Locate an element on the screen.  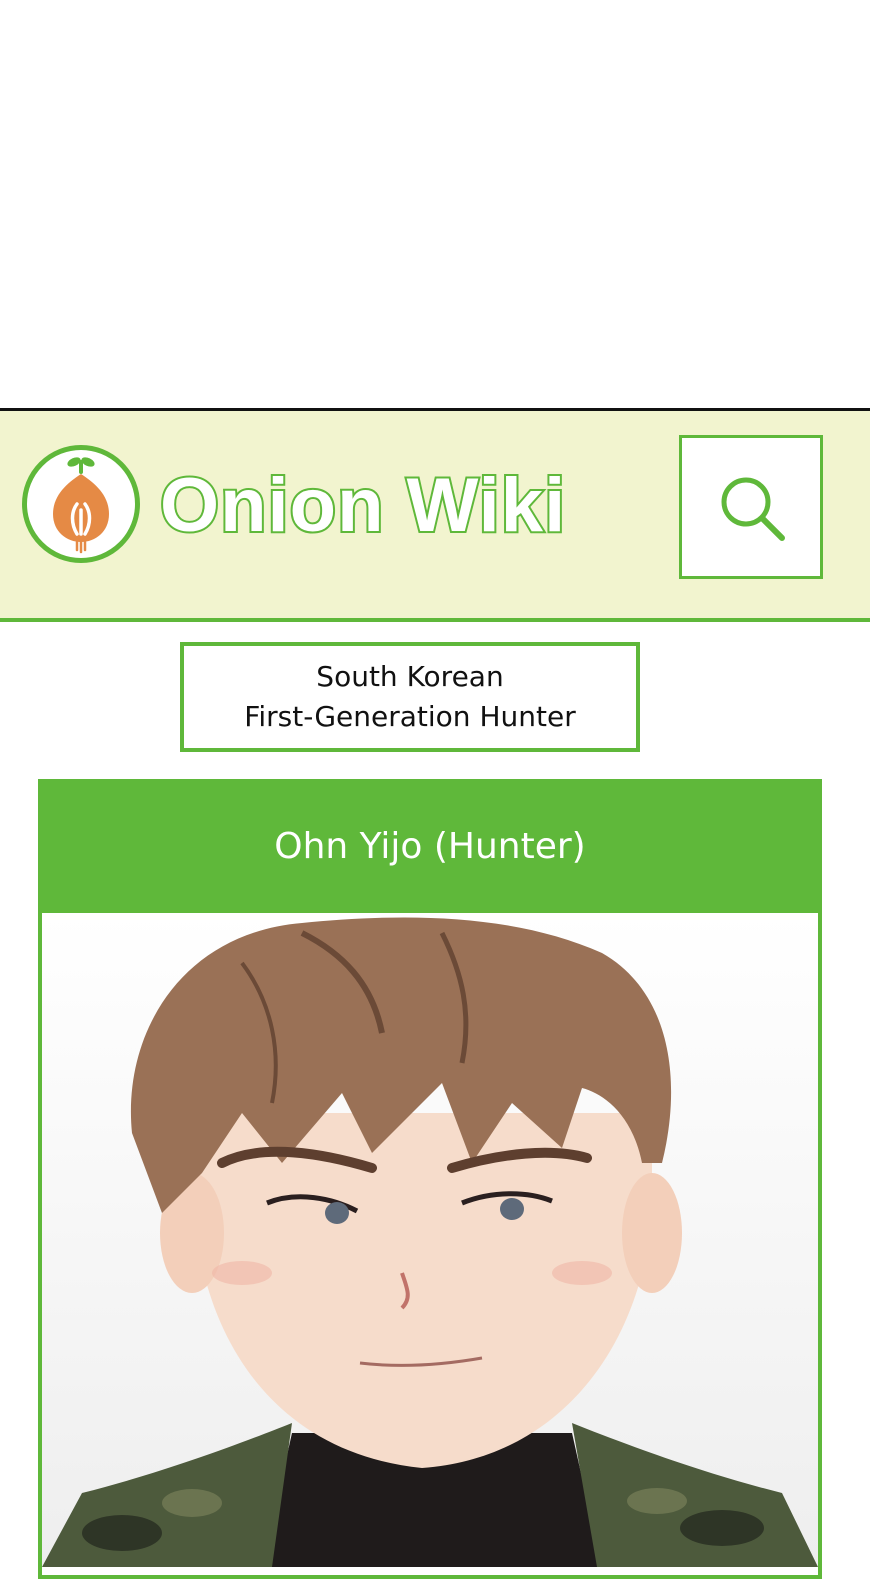
wiki-header: Onion Wiki is located at coordinates (435, 515).